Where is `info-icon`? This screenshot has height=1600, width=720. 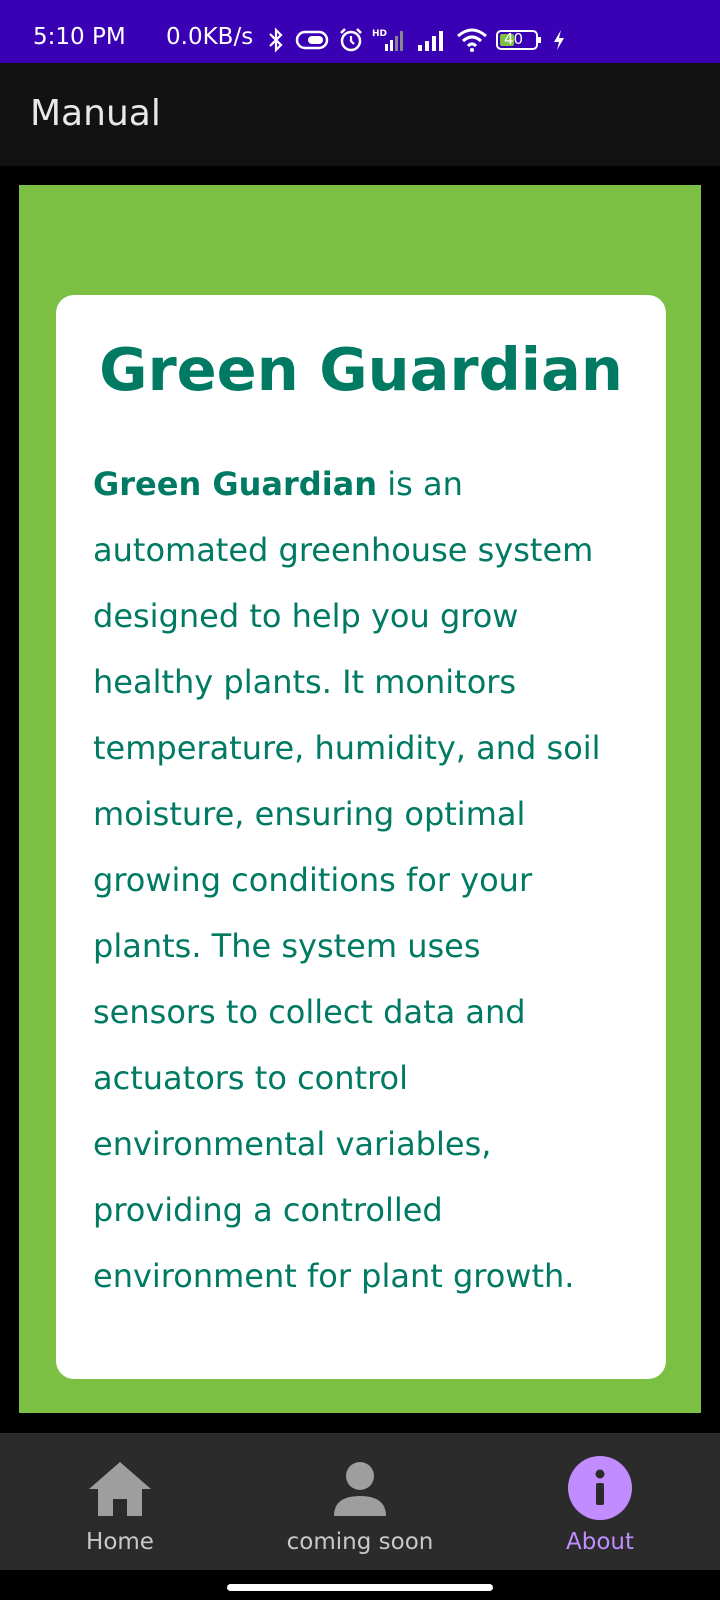 info-icon is located at coordinates (600, 1490).